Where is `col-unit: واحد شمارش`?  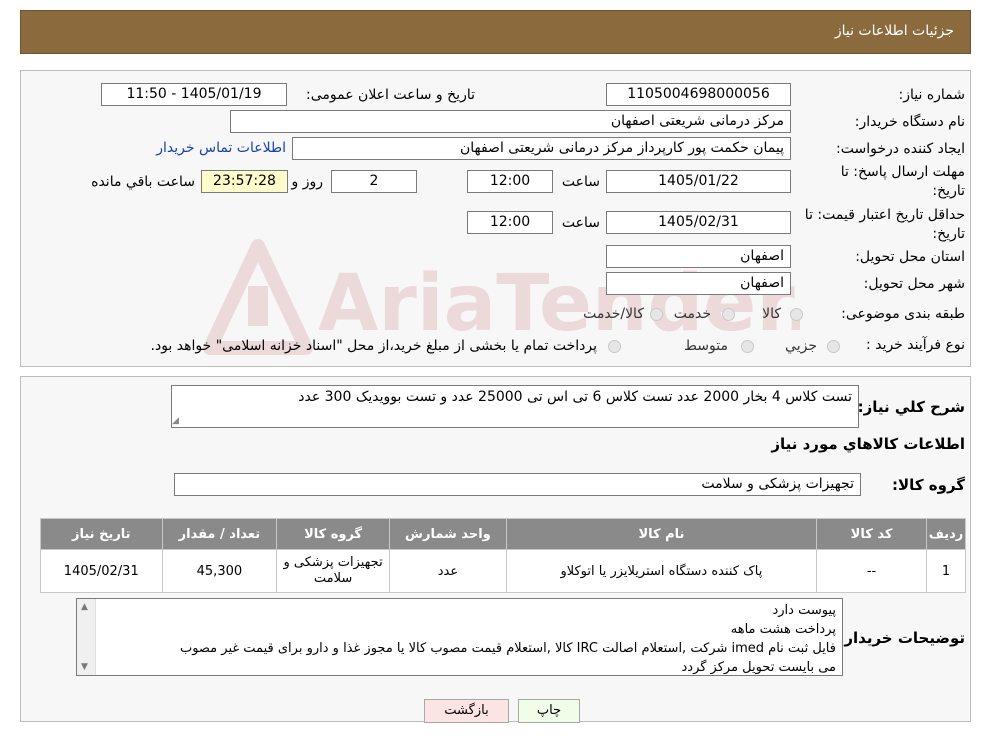
col-unit: واحد شمارش is located at coordinates (447, 534).